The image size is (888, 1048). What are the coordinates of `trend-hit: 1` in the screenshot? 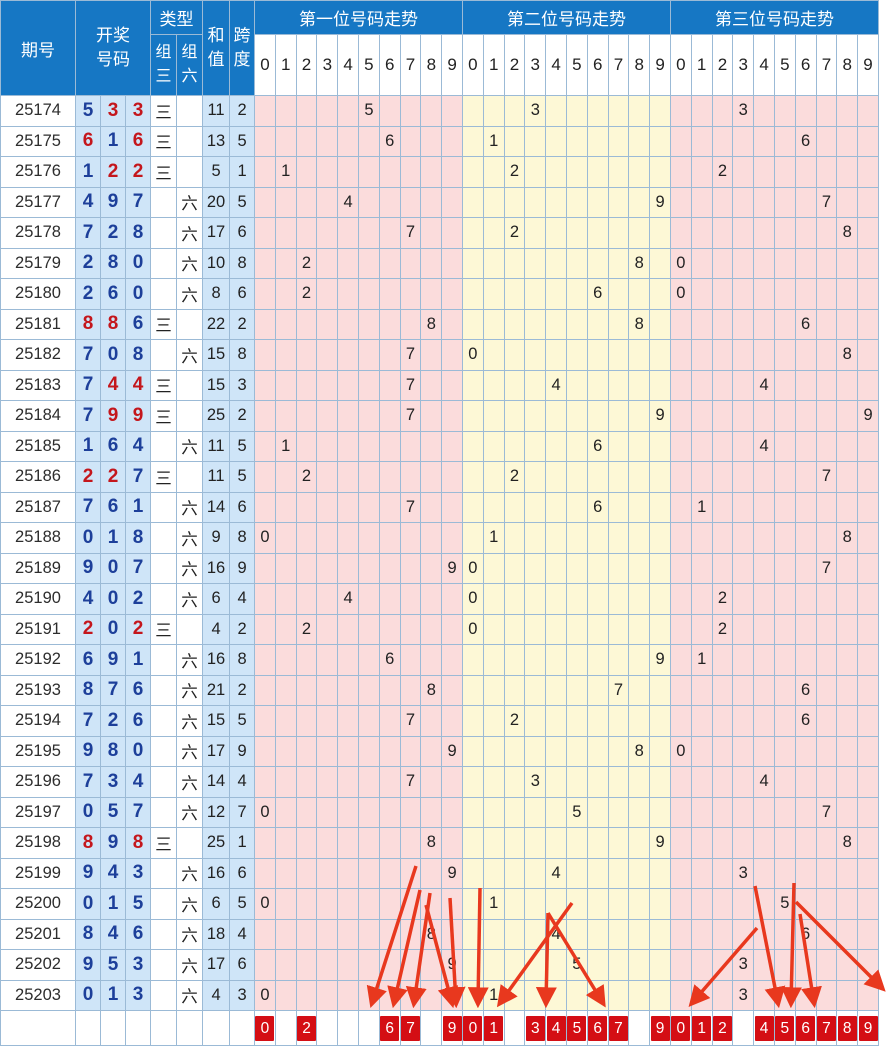 It's located at (493, 995).